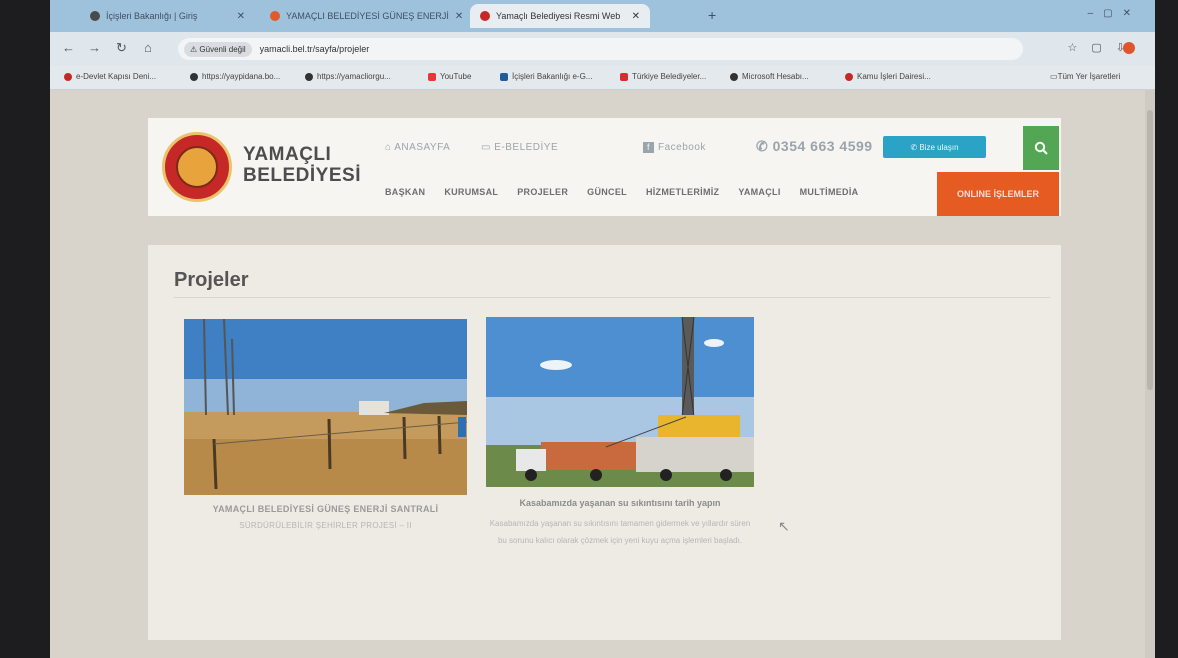 The width and height of the screenshot is (1178, 658). What do you see at coordinates (612, 297) in the screenshot?
I see `title-divider` at bounding box center [612, 297].